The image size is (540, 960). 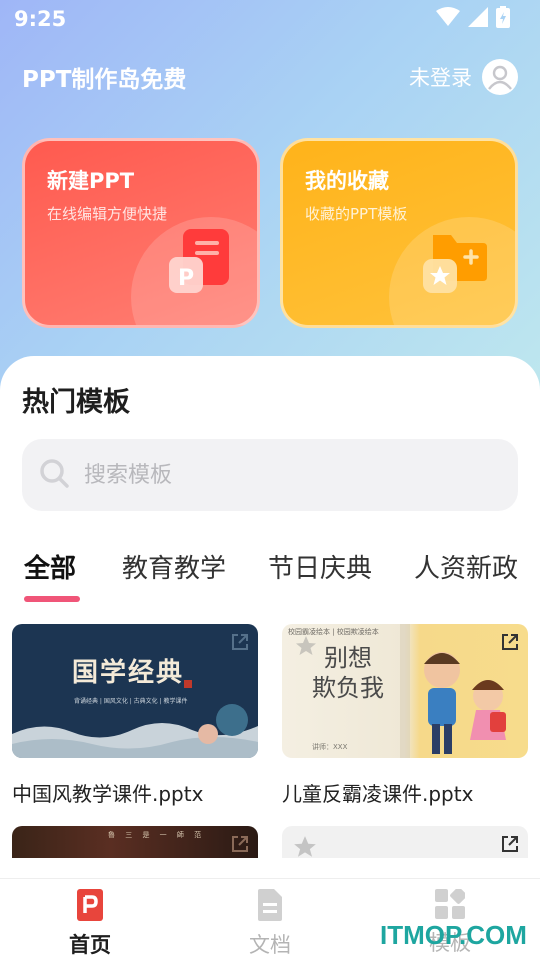 I want to click on template-name: 中国风教学课件.pptx, so click(x=108, y=794).